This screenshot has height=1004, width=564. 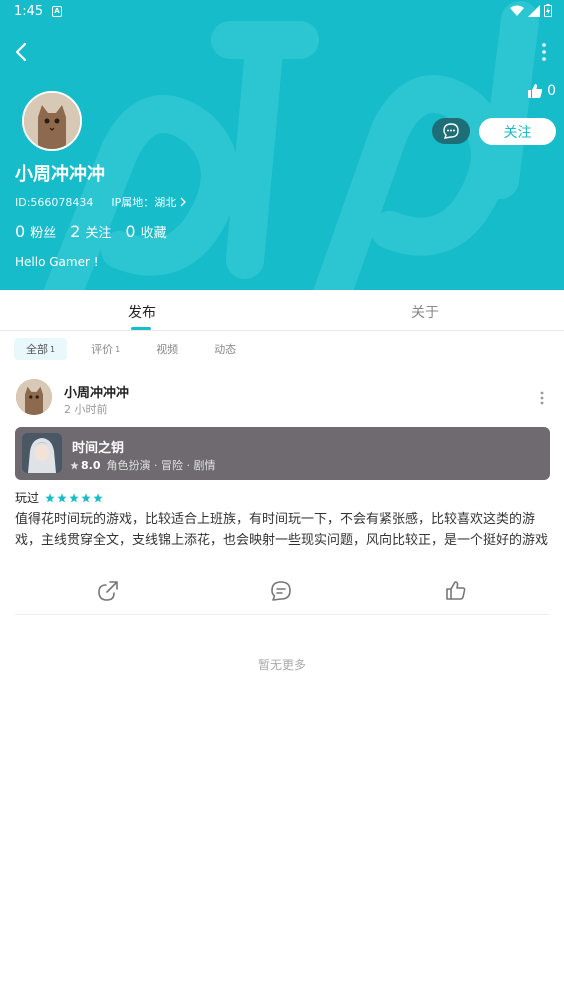 I want to click on stat-fans: 0 粉丝, so click(x=35, y=231).